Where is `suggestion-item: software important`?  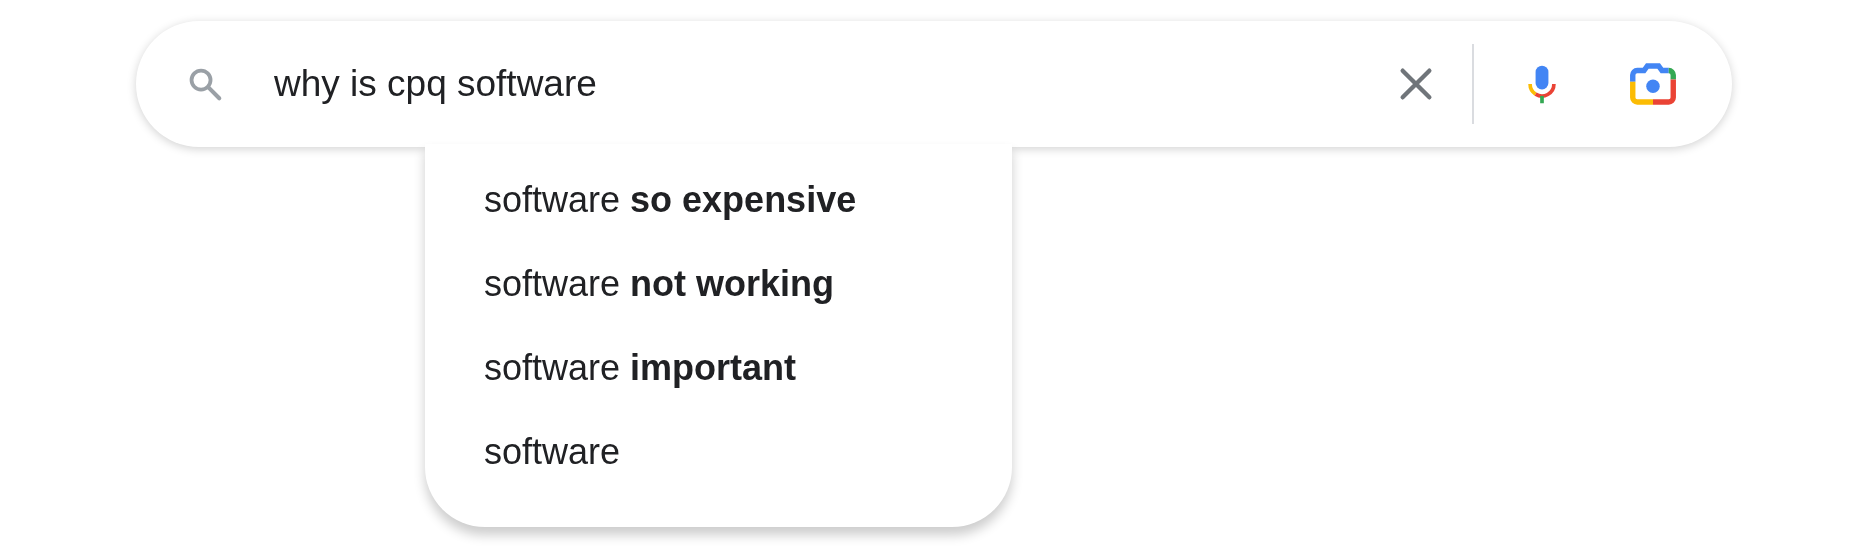
suggestion-item: software important is located at coordinates (640, 368).